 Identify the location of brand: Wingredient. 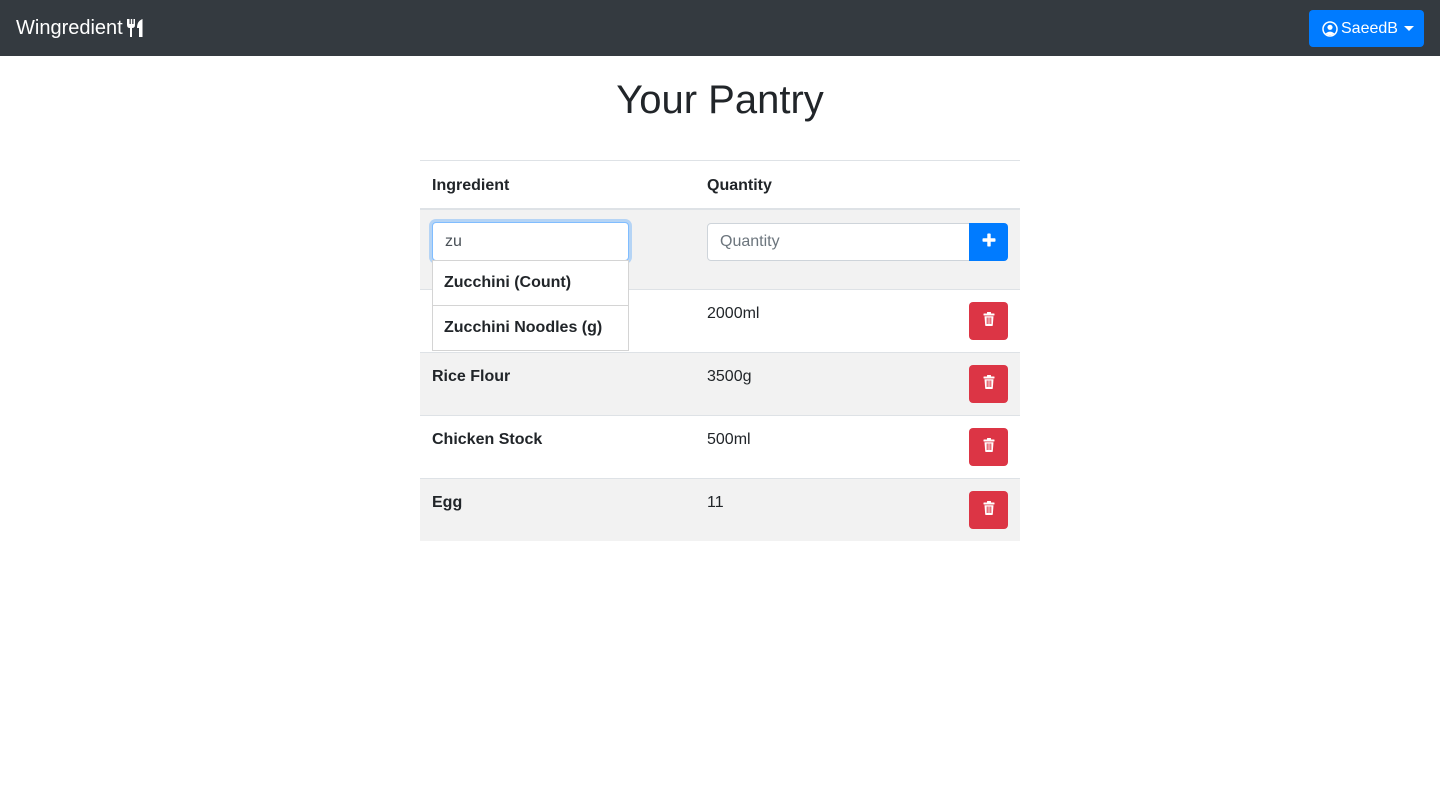
(80, 28).